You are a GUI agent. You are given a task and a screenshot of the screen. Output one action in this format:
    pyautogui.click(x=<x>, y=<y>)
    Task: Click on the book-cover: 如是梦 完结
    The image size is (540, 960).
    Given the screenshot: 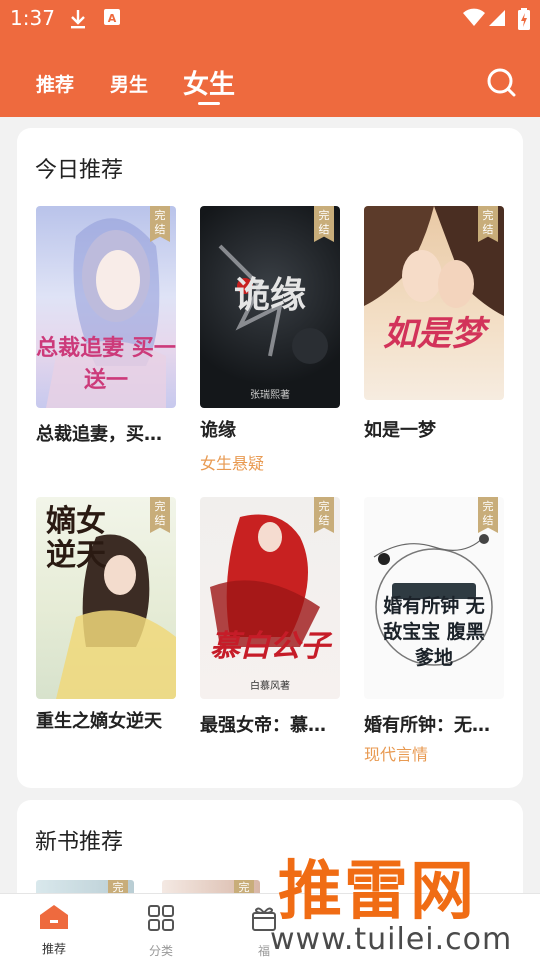 What is the action you would take?
    pyautogui.click(x=434, y=303)
    